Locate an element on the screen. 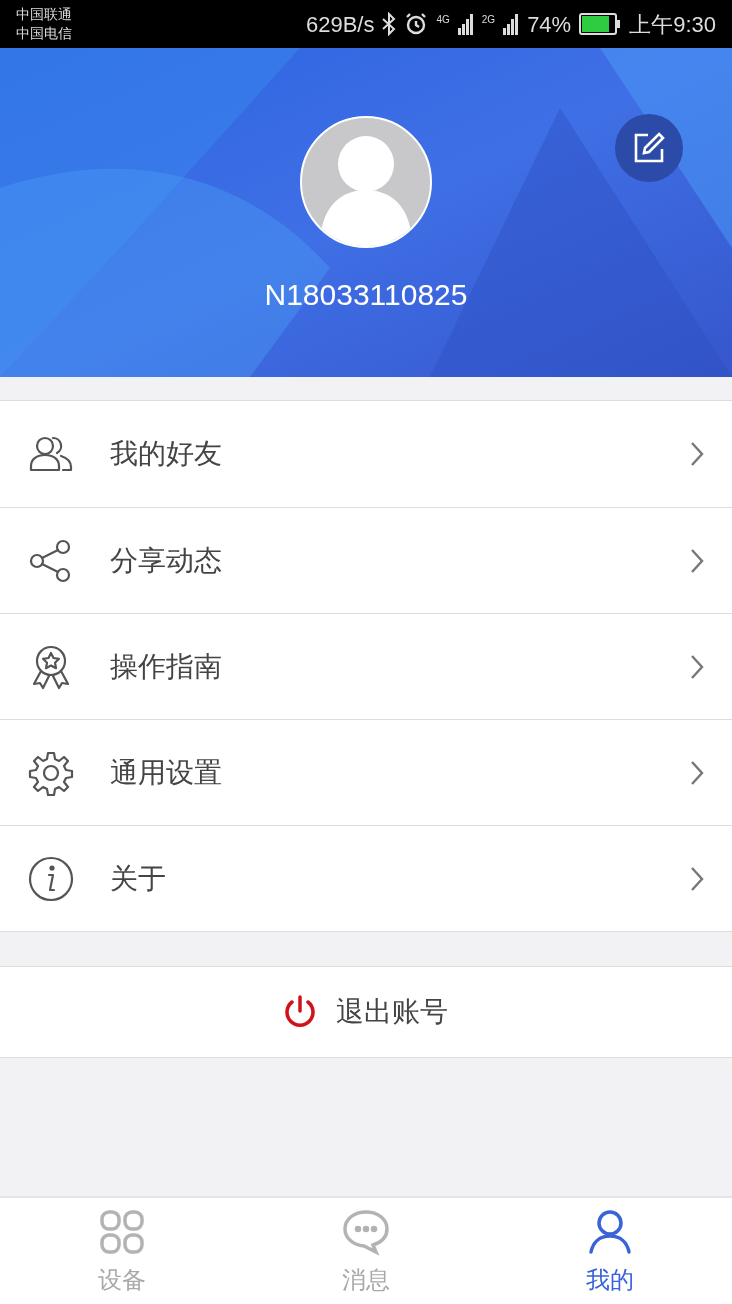  menu-label: 通用设置 is located at coordinates (166, 772).